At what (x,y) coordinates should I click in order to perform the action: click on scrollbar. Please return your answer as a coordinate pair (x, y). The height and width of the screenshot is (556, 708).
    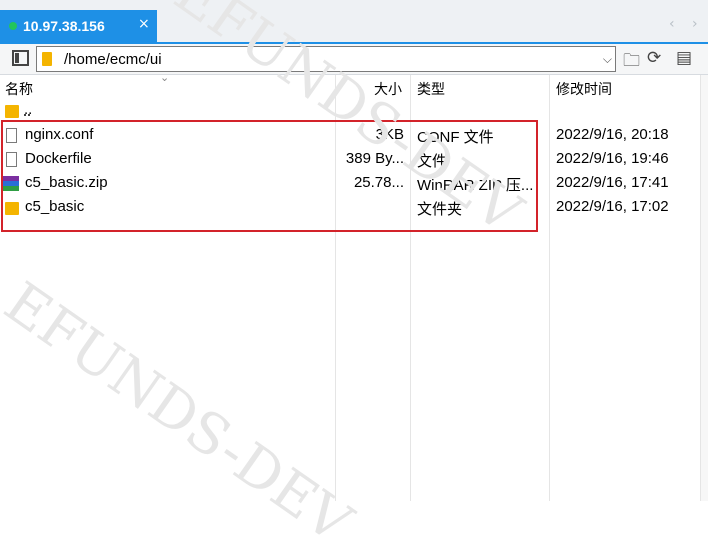
    Looking at the image, I should click on (704, 288).